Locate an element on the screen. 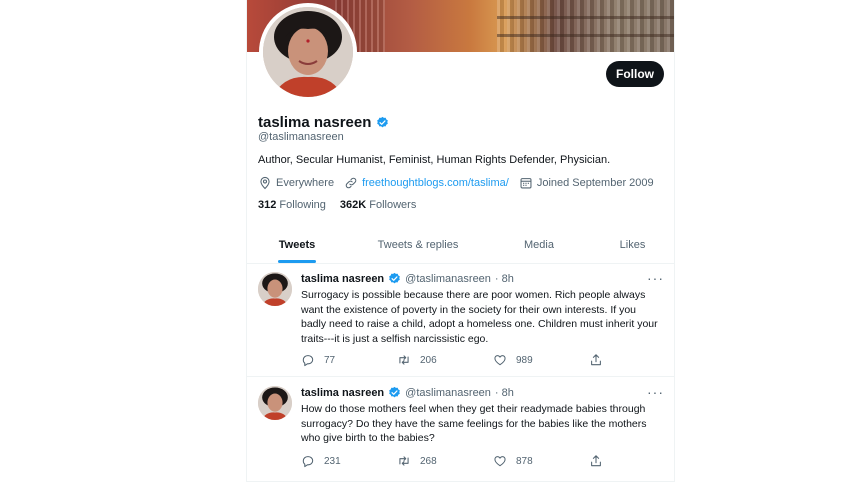 The height and width of the screenshot is (482, 857). followers-stat: 362K Followers is located at coordinates (378, 205).